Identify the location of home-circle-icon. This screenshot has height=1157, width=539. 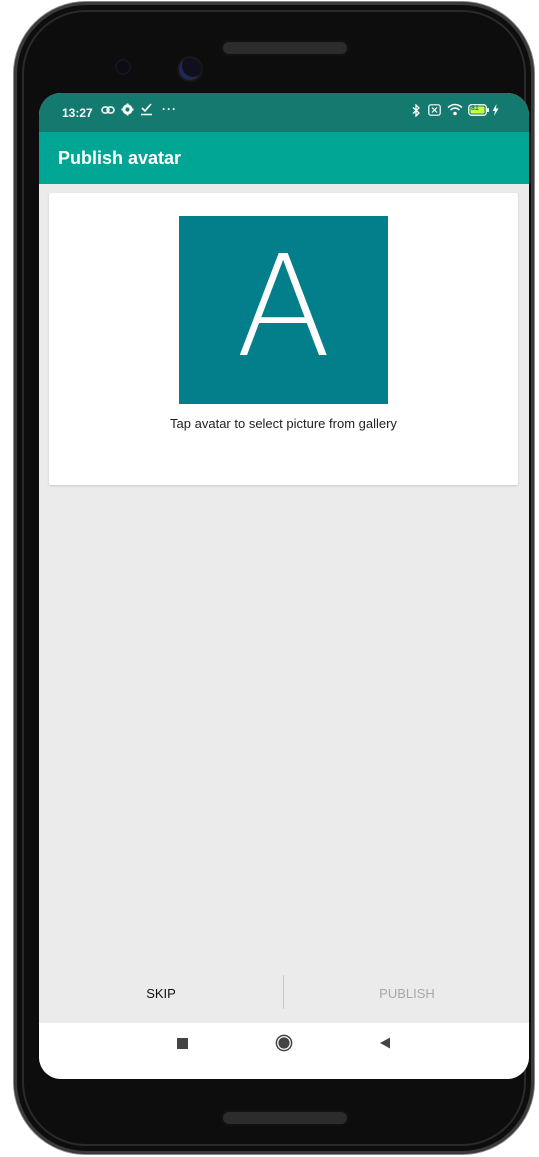
(284, 1045).